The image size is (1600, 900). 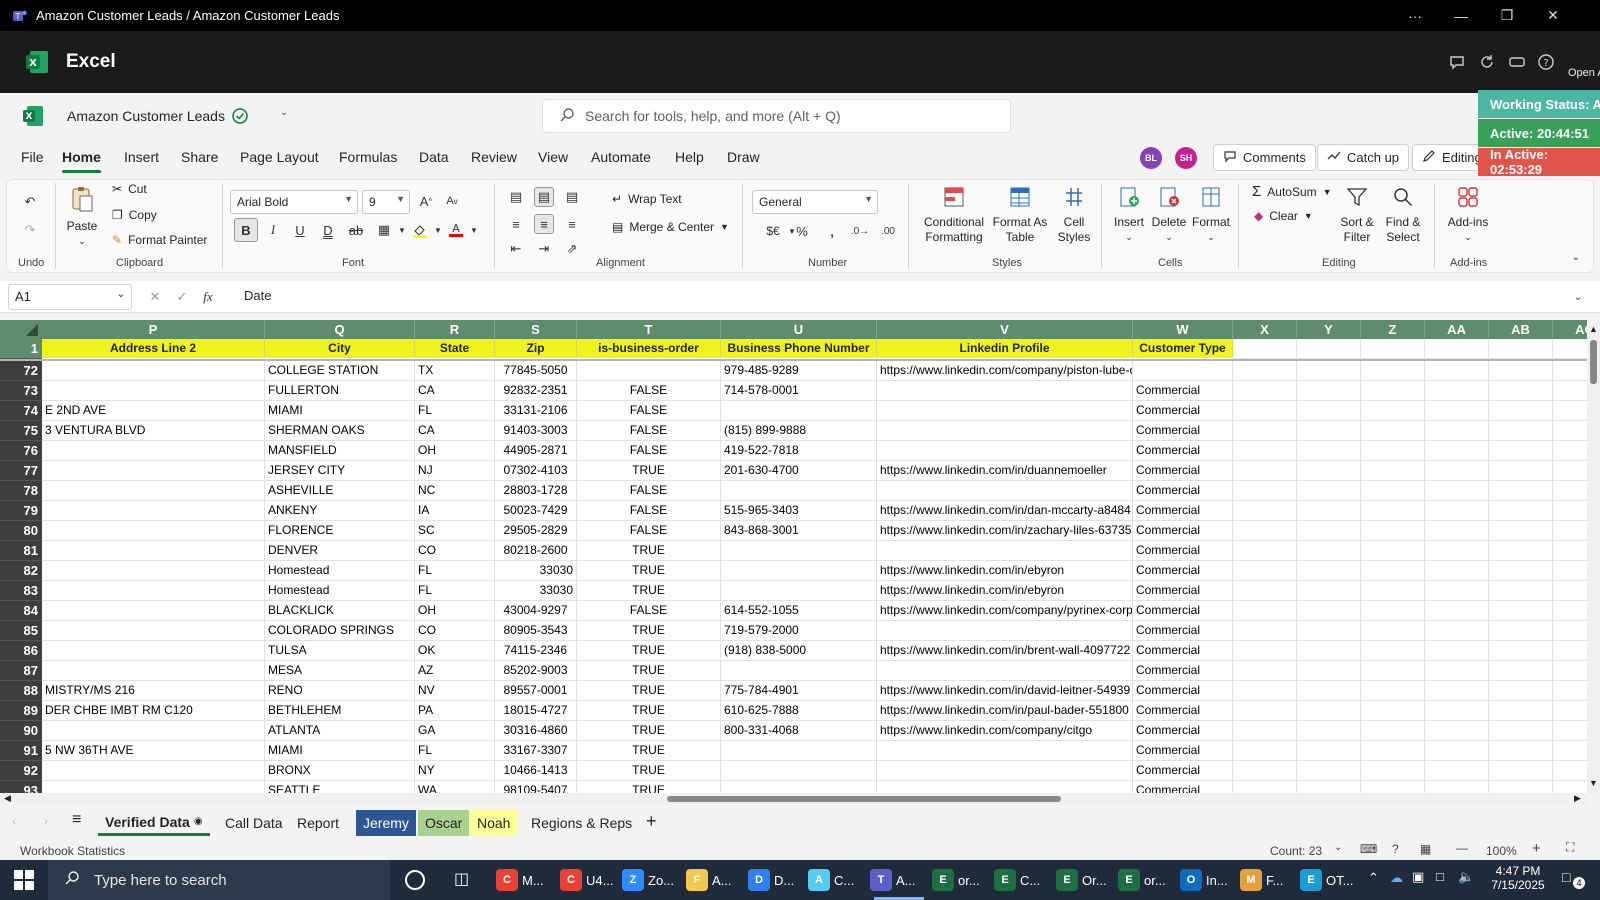 I want to click on document-menu-chevron-icon: ⌄, so click(x=284, y=112).